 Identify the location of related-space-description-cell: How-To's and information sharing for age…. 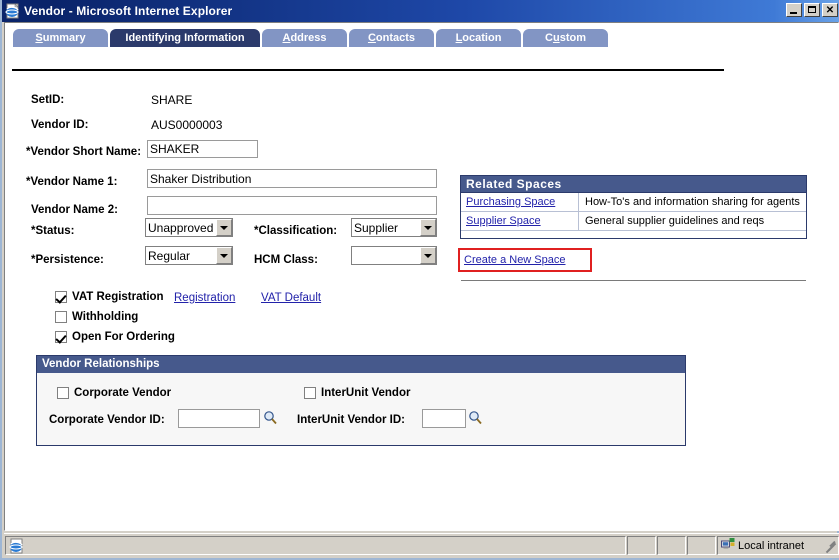
(692, 202).